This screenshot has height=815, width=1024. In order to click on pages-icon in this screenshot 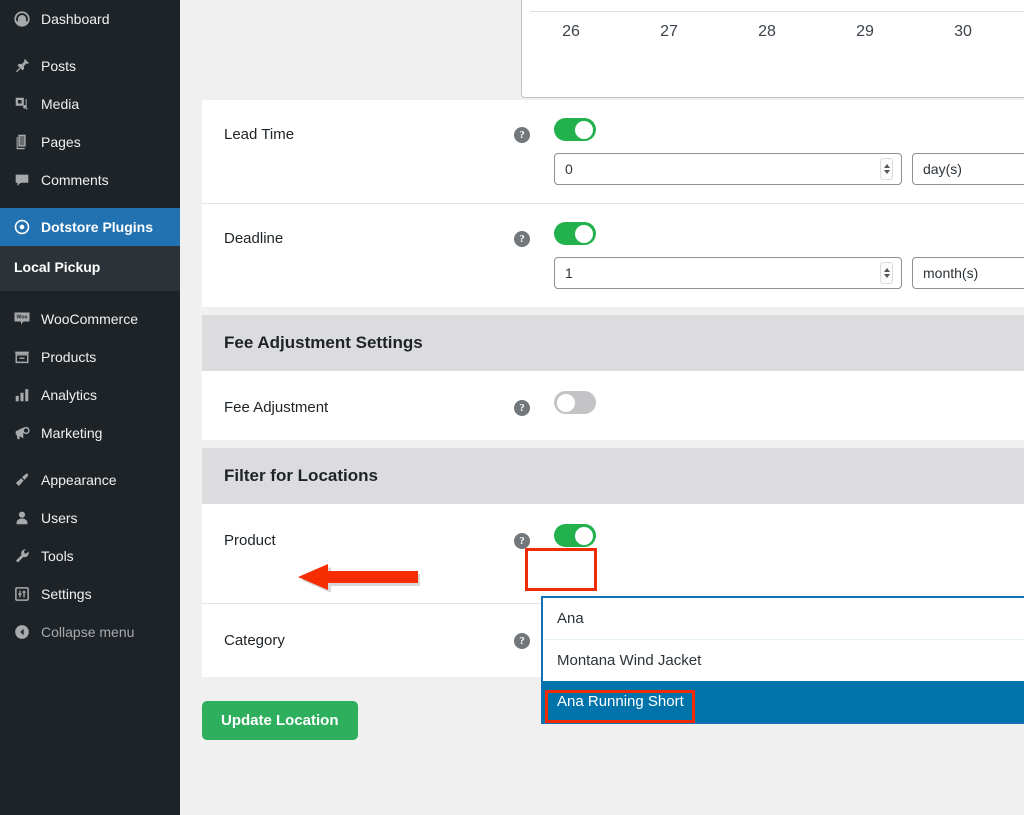, I will do `click(22, 142)`.